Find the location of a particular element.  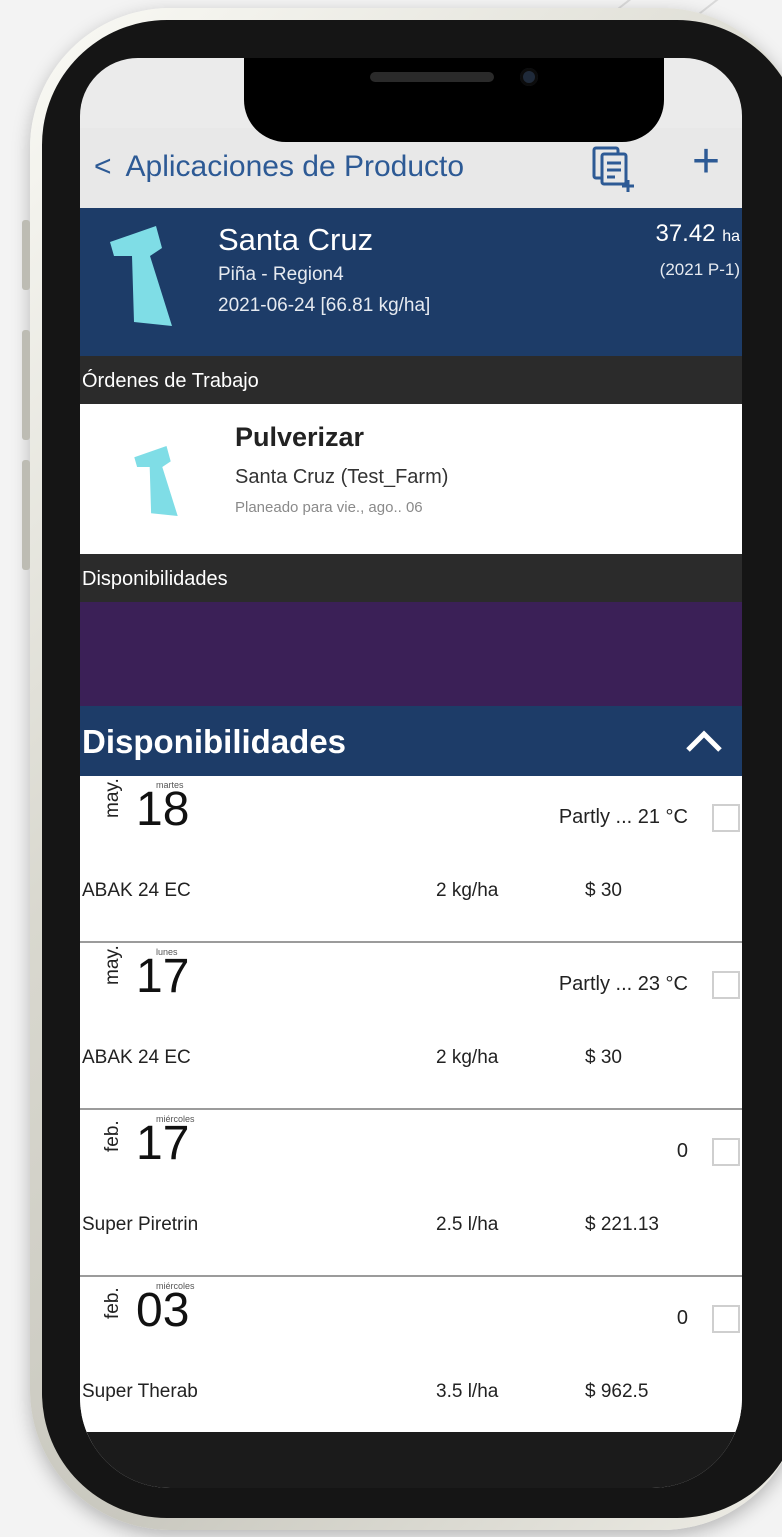

chevron-up-icon is located at coordinates (704, 741).